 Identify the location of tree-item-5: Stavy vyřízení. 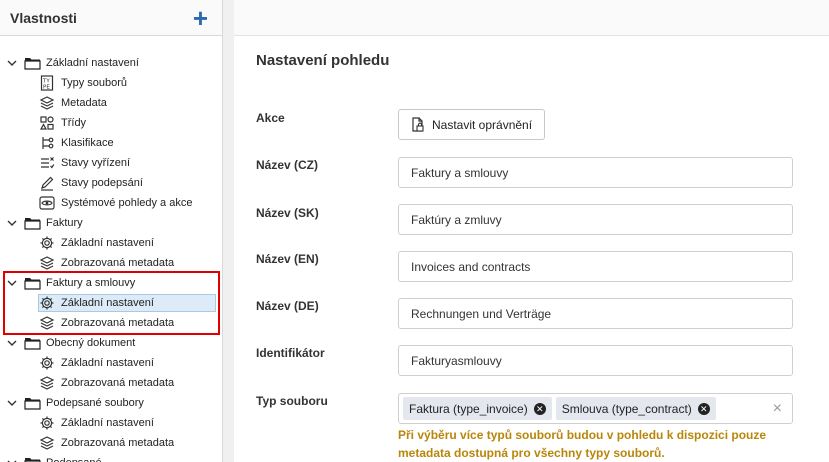
(111, 163).